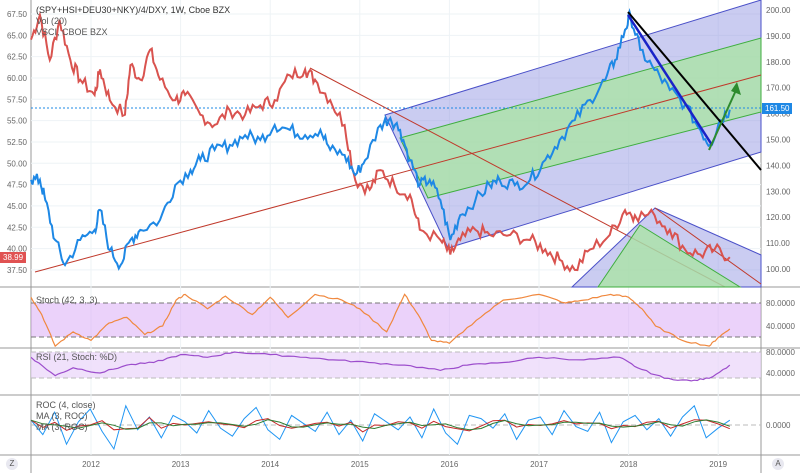 This screenshot has width=800, height=473. What do you see at coordinates (17, 206) in the screenshot?
I see `left-tick-label: 45.00` at bounding box center [17, 206].